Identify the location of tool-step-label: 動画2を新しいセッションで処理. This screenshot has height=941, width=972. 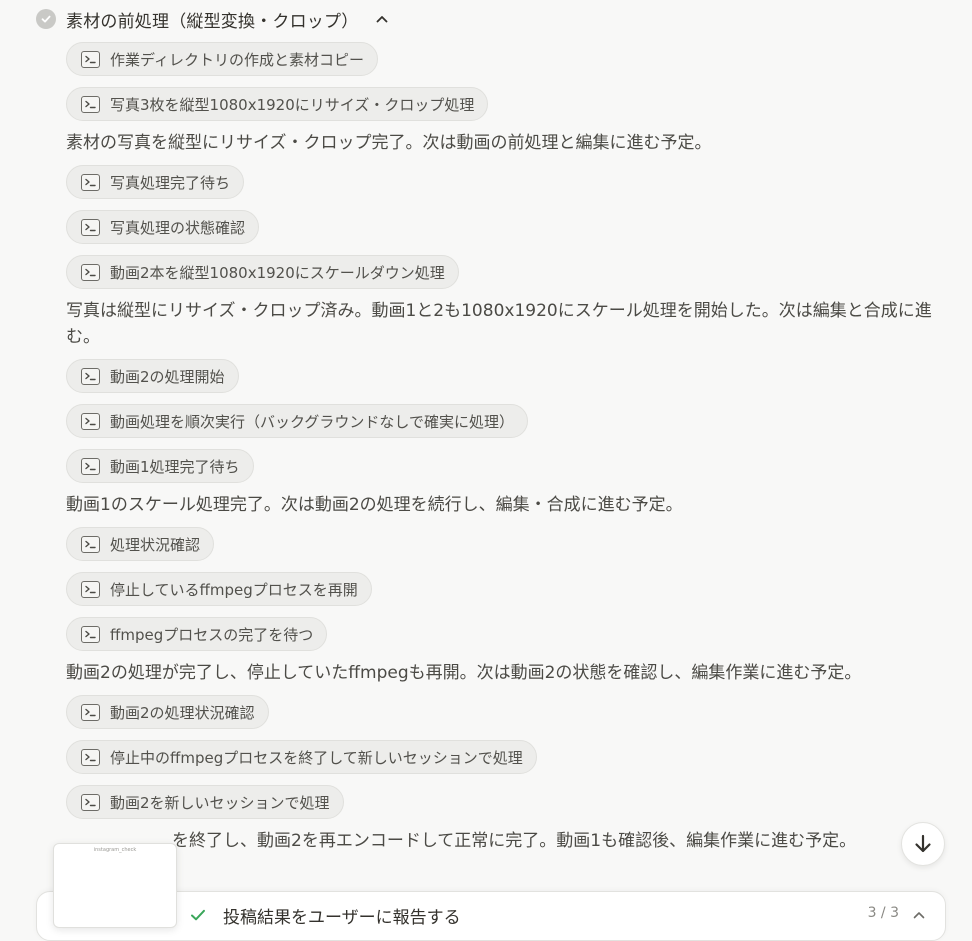
(220, 802).